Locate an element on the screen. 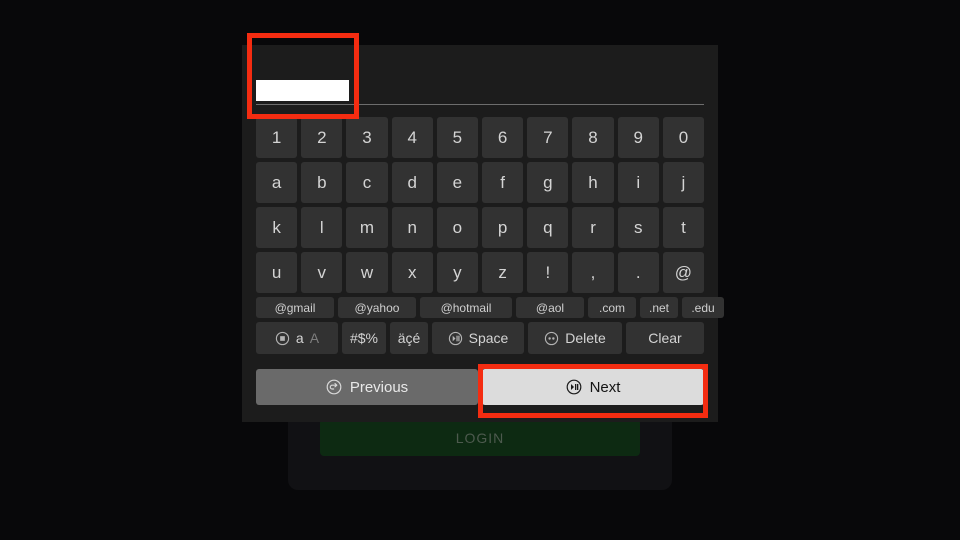 The height and width of the screenshot is (540, 960). key-row-digits: 1 2 3 4 5 6 7 8 9 0 is located at coordinates (480, 137).